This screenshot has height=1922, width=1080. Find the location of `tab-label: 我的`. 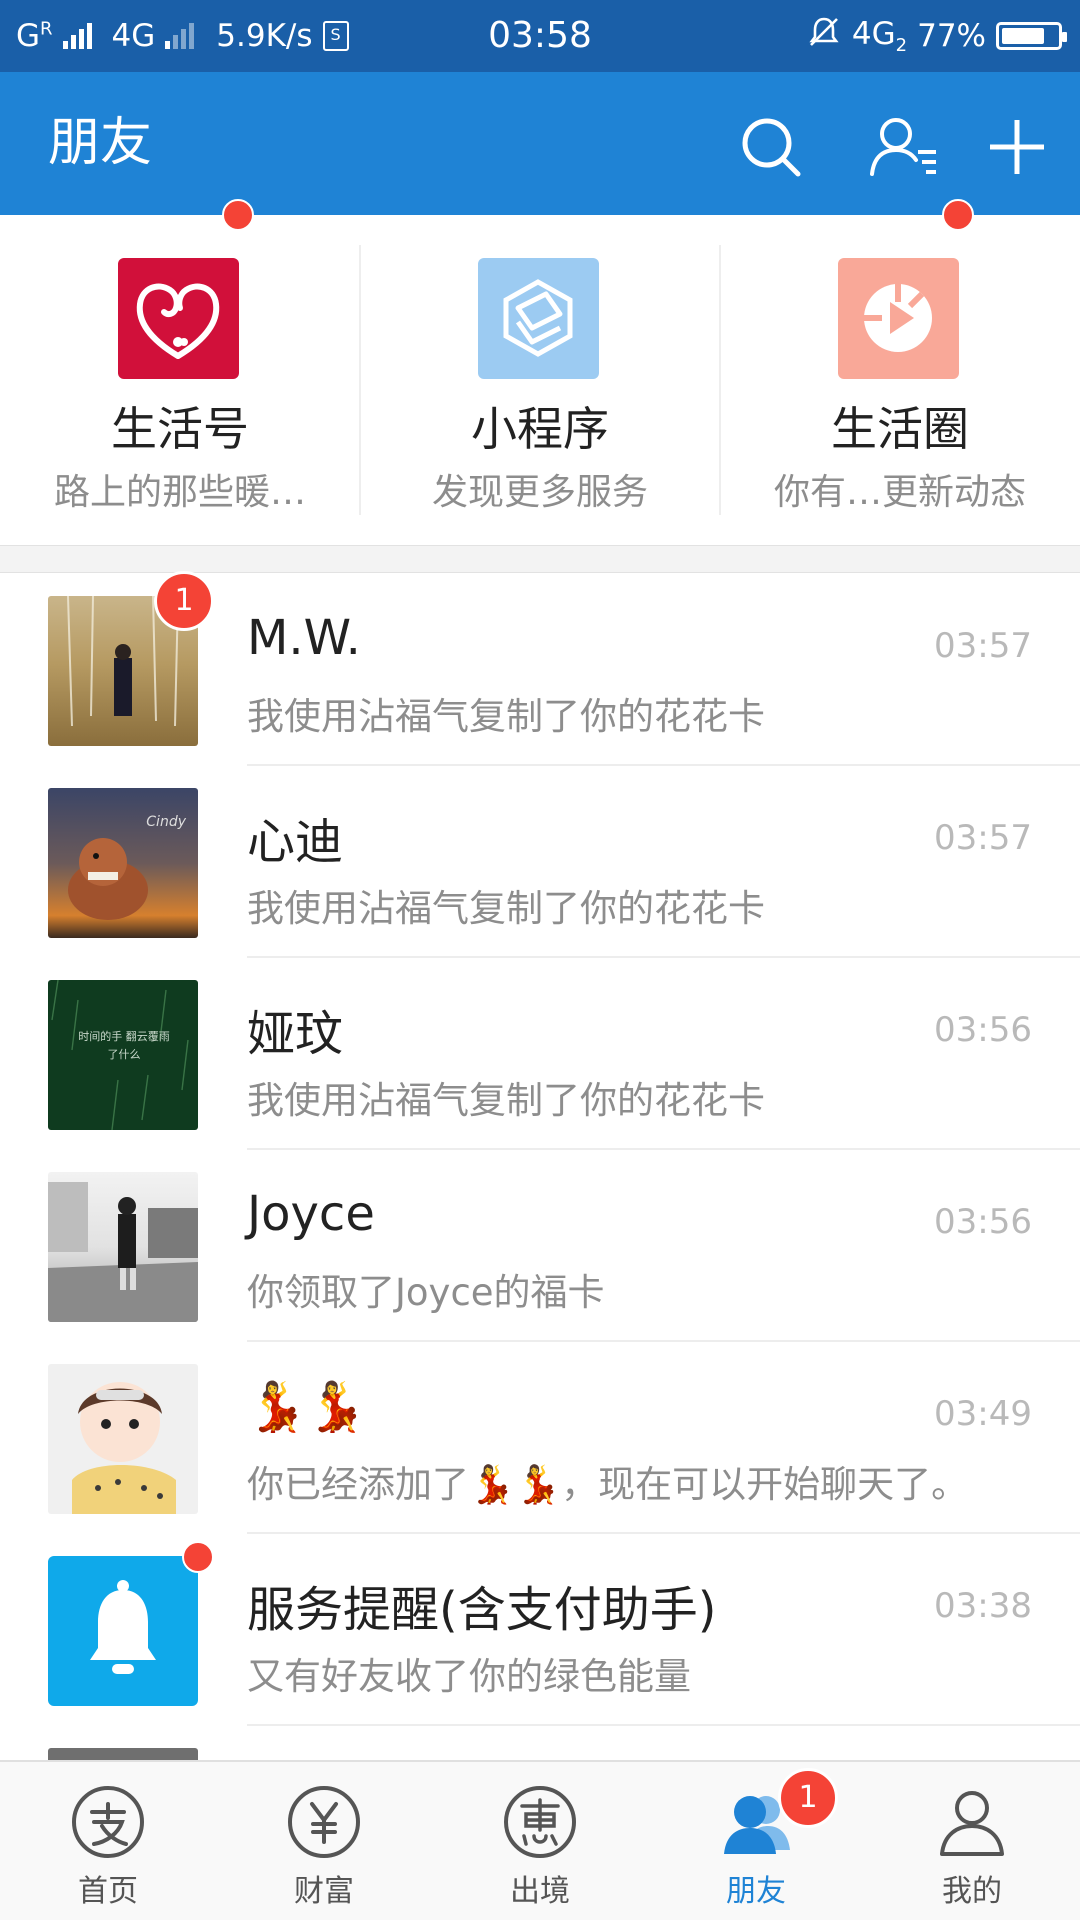

tab-label: 我的 is located at coordinates (972, 1891).